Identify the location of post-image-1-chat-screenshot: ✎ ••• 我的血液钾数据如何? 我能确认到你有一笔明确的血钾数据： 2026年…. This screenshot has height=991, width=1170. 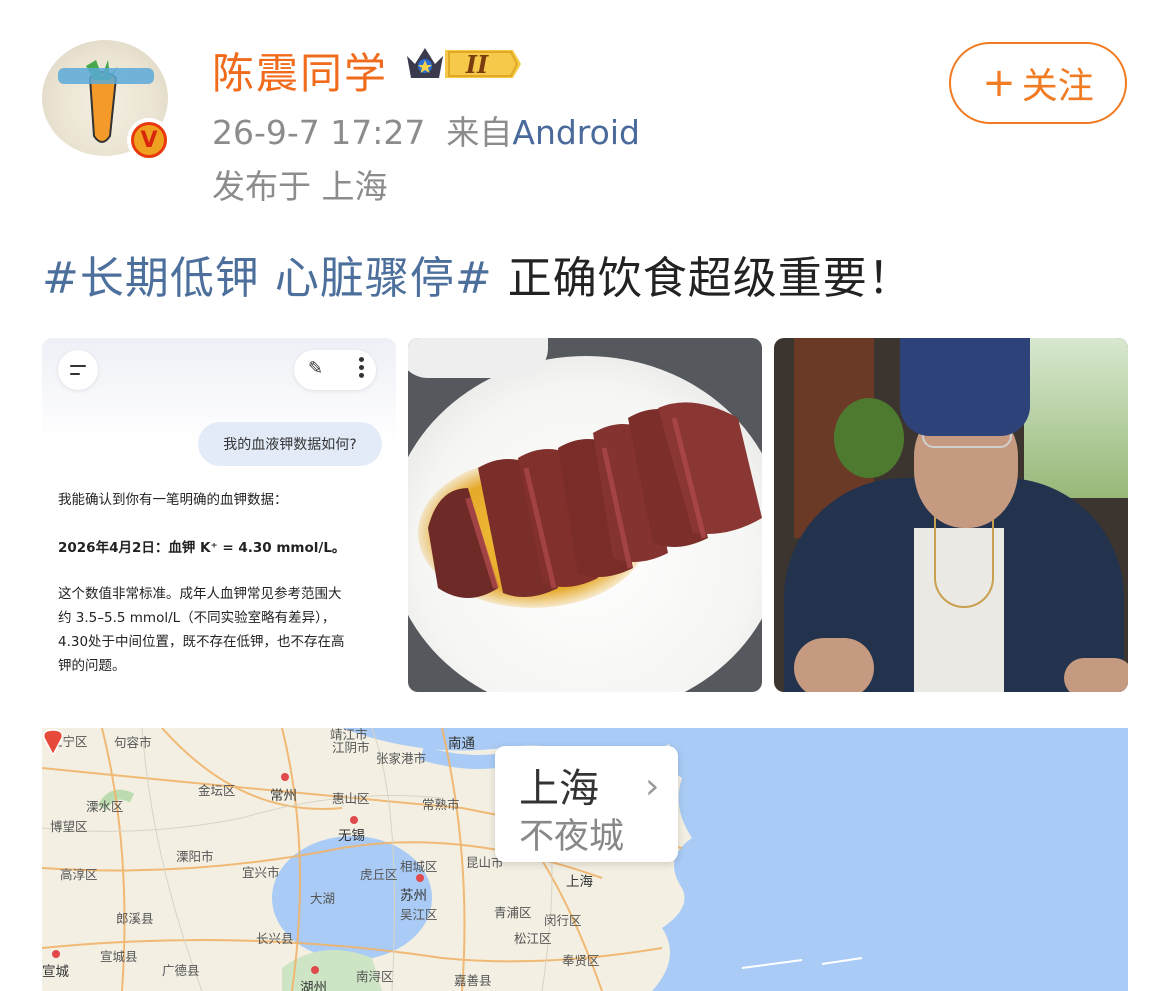
(219, 515).